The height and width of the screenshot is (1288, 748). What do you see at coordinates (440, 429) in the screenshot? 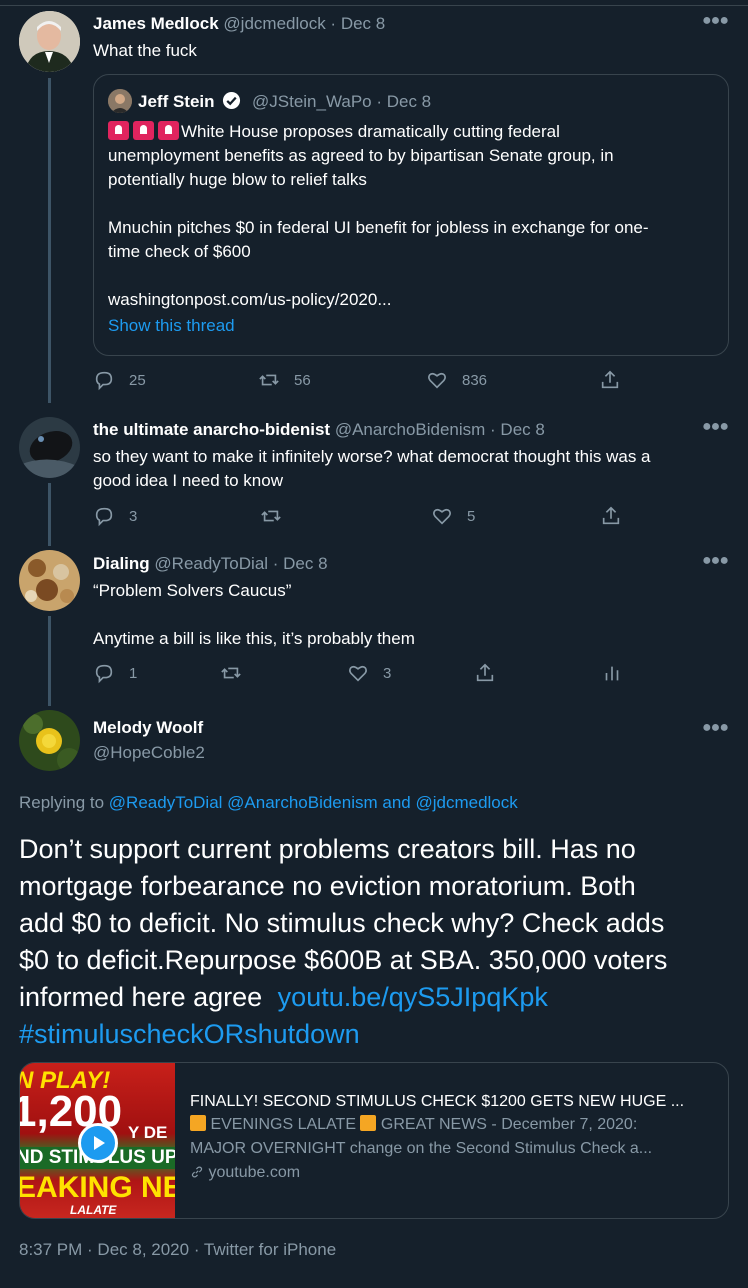
I see `author-handle: @AnarchoBidenism · Dec 8` at bounding box center [440, 429].